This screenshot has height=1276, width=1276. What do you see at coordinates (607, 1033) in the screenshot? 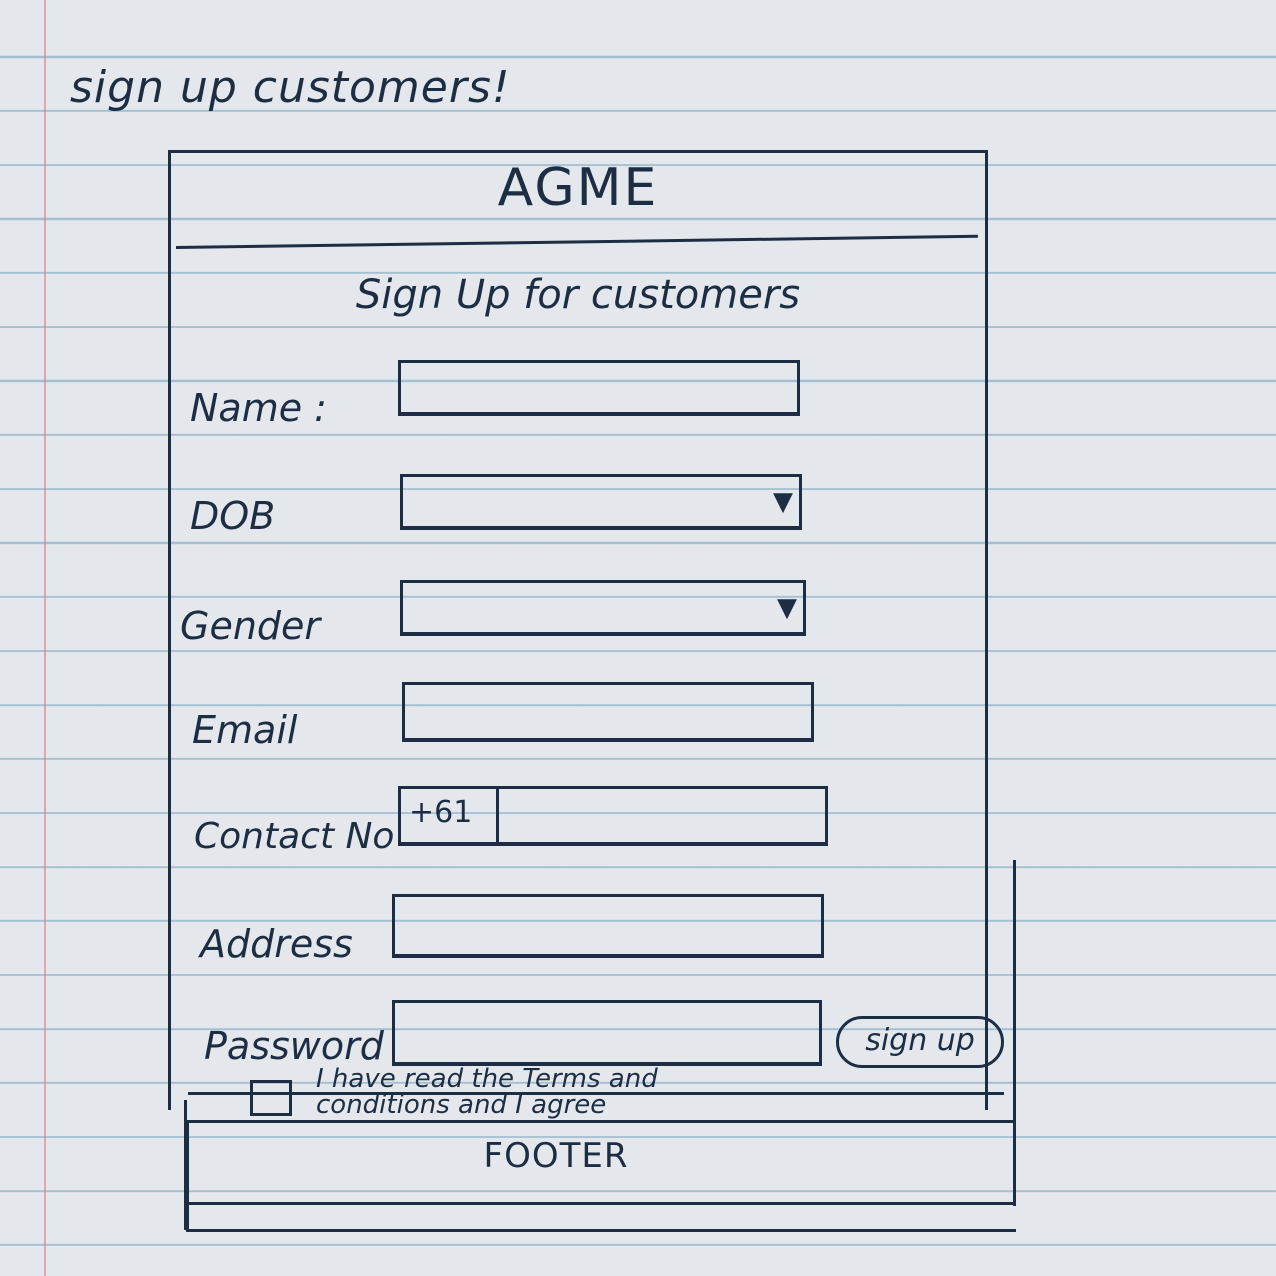
I see `password-input` at bounding box center [607, 1033].